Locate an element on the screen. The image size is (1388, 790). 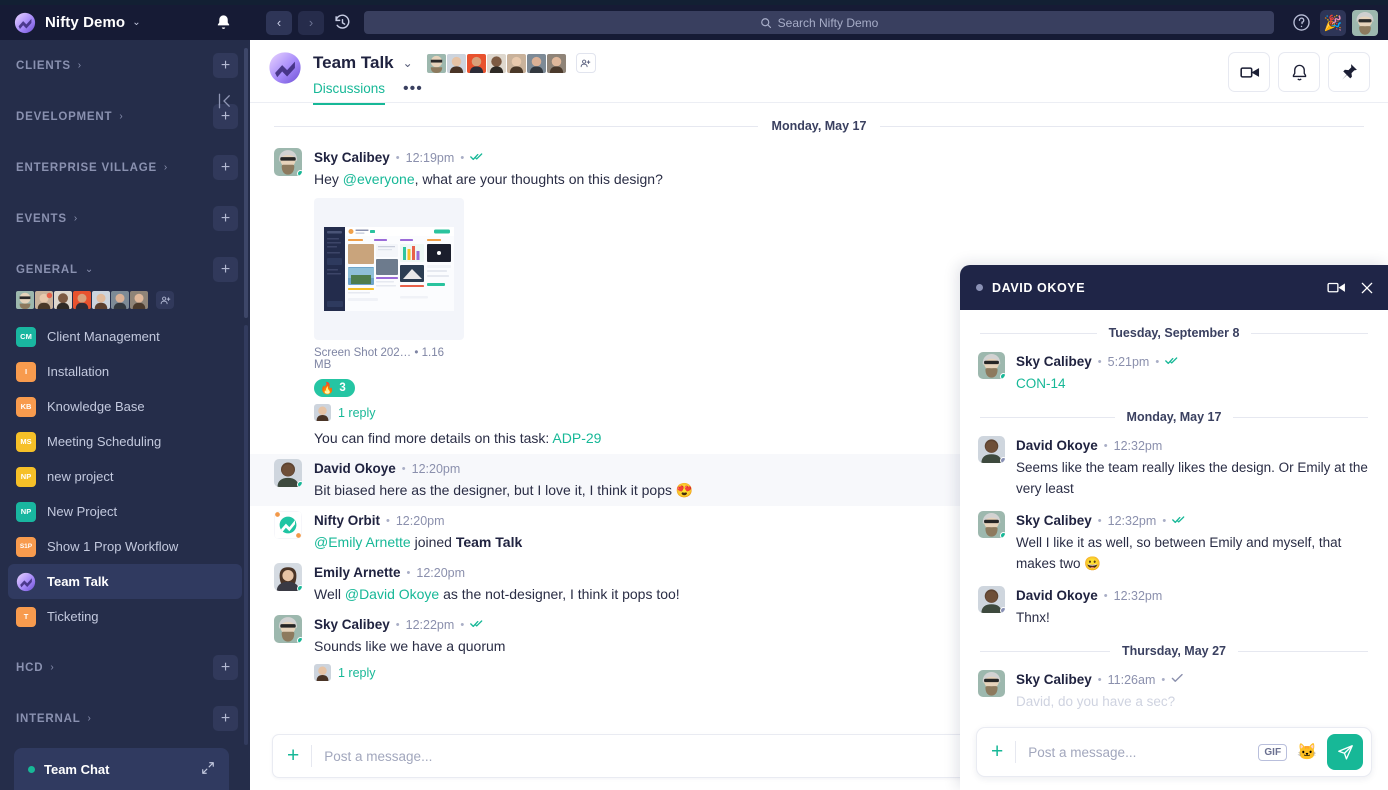
workspace-switcher: Nifty Demo ⌄ is located at coordinates (125, 22).